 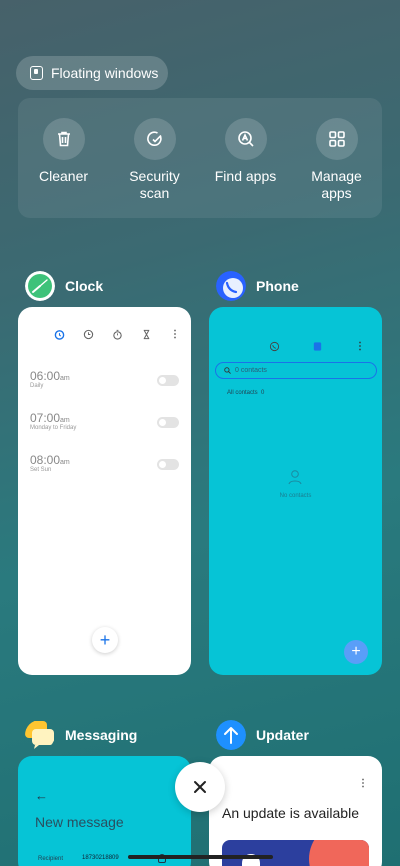 I want to click on updater-app-card: ⋮ An update is available, so click(x=295, y=811).